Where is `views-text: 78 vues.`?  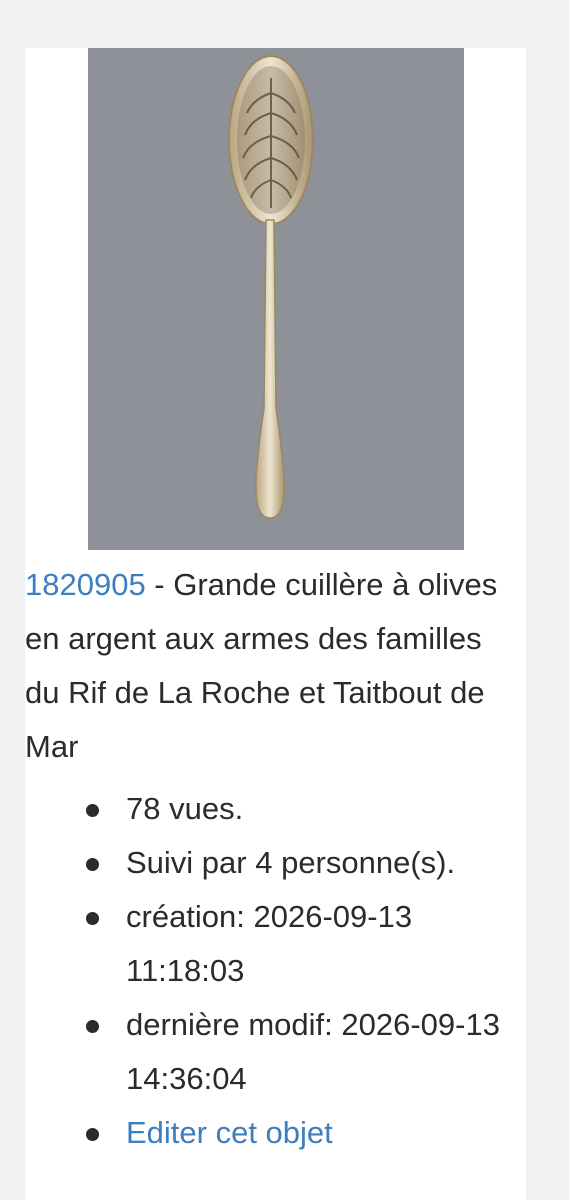 views-text: 78 vues. is located at coordinates (185, 808).